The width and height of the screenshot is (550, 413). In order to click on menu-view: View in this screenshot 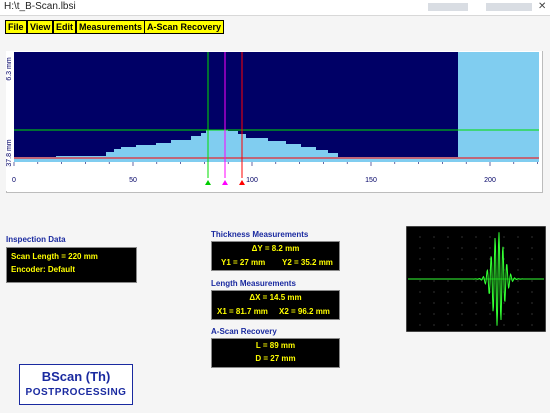, I will do `click(40, 27)`.